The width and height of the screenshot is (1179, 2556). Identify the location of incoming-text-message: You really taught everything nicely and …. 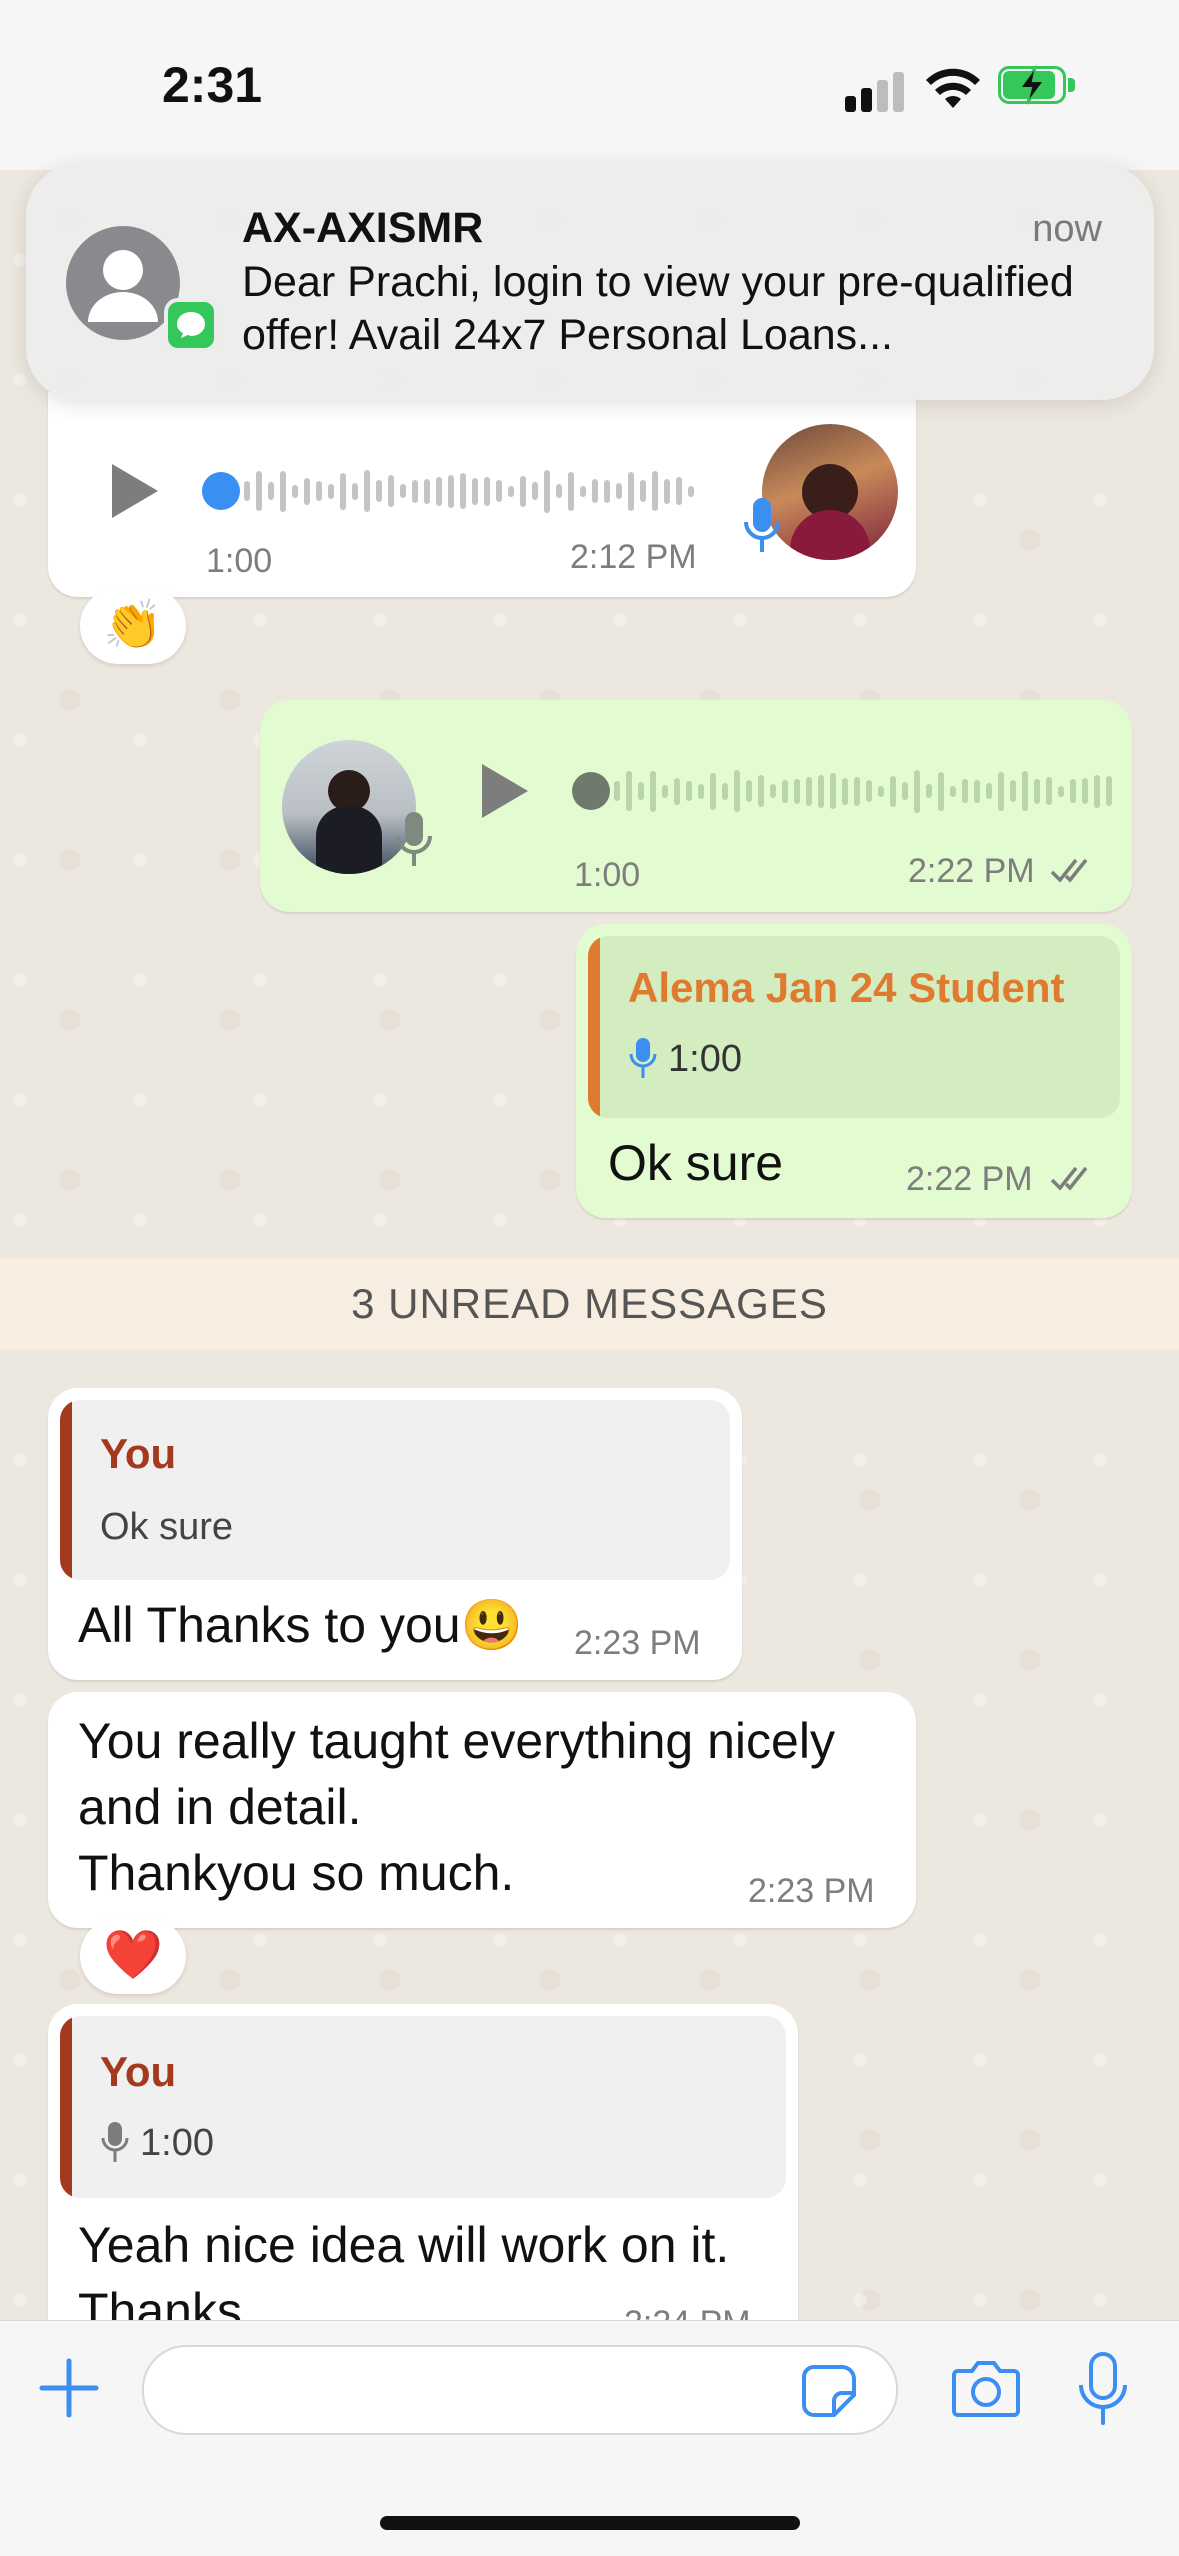
(482, 1810).